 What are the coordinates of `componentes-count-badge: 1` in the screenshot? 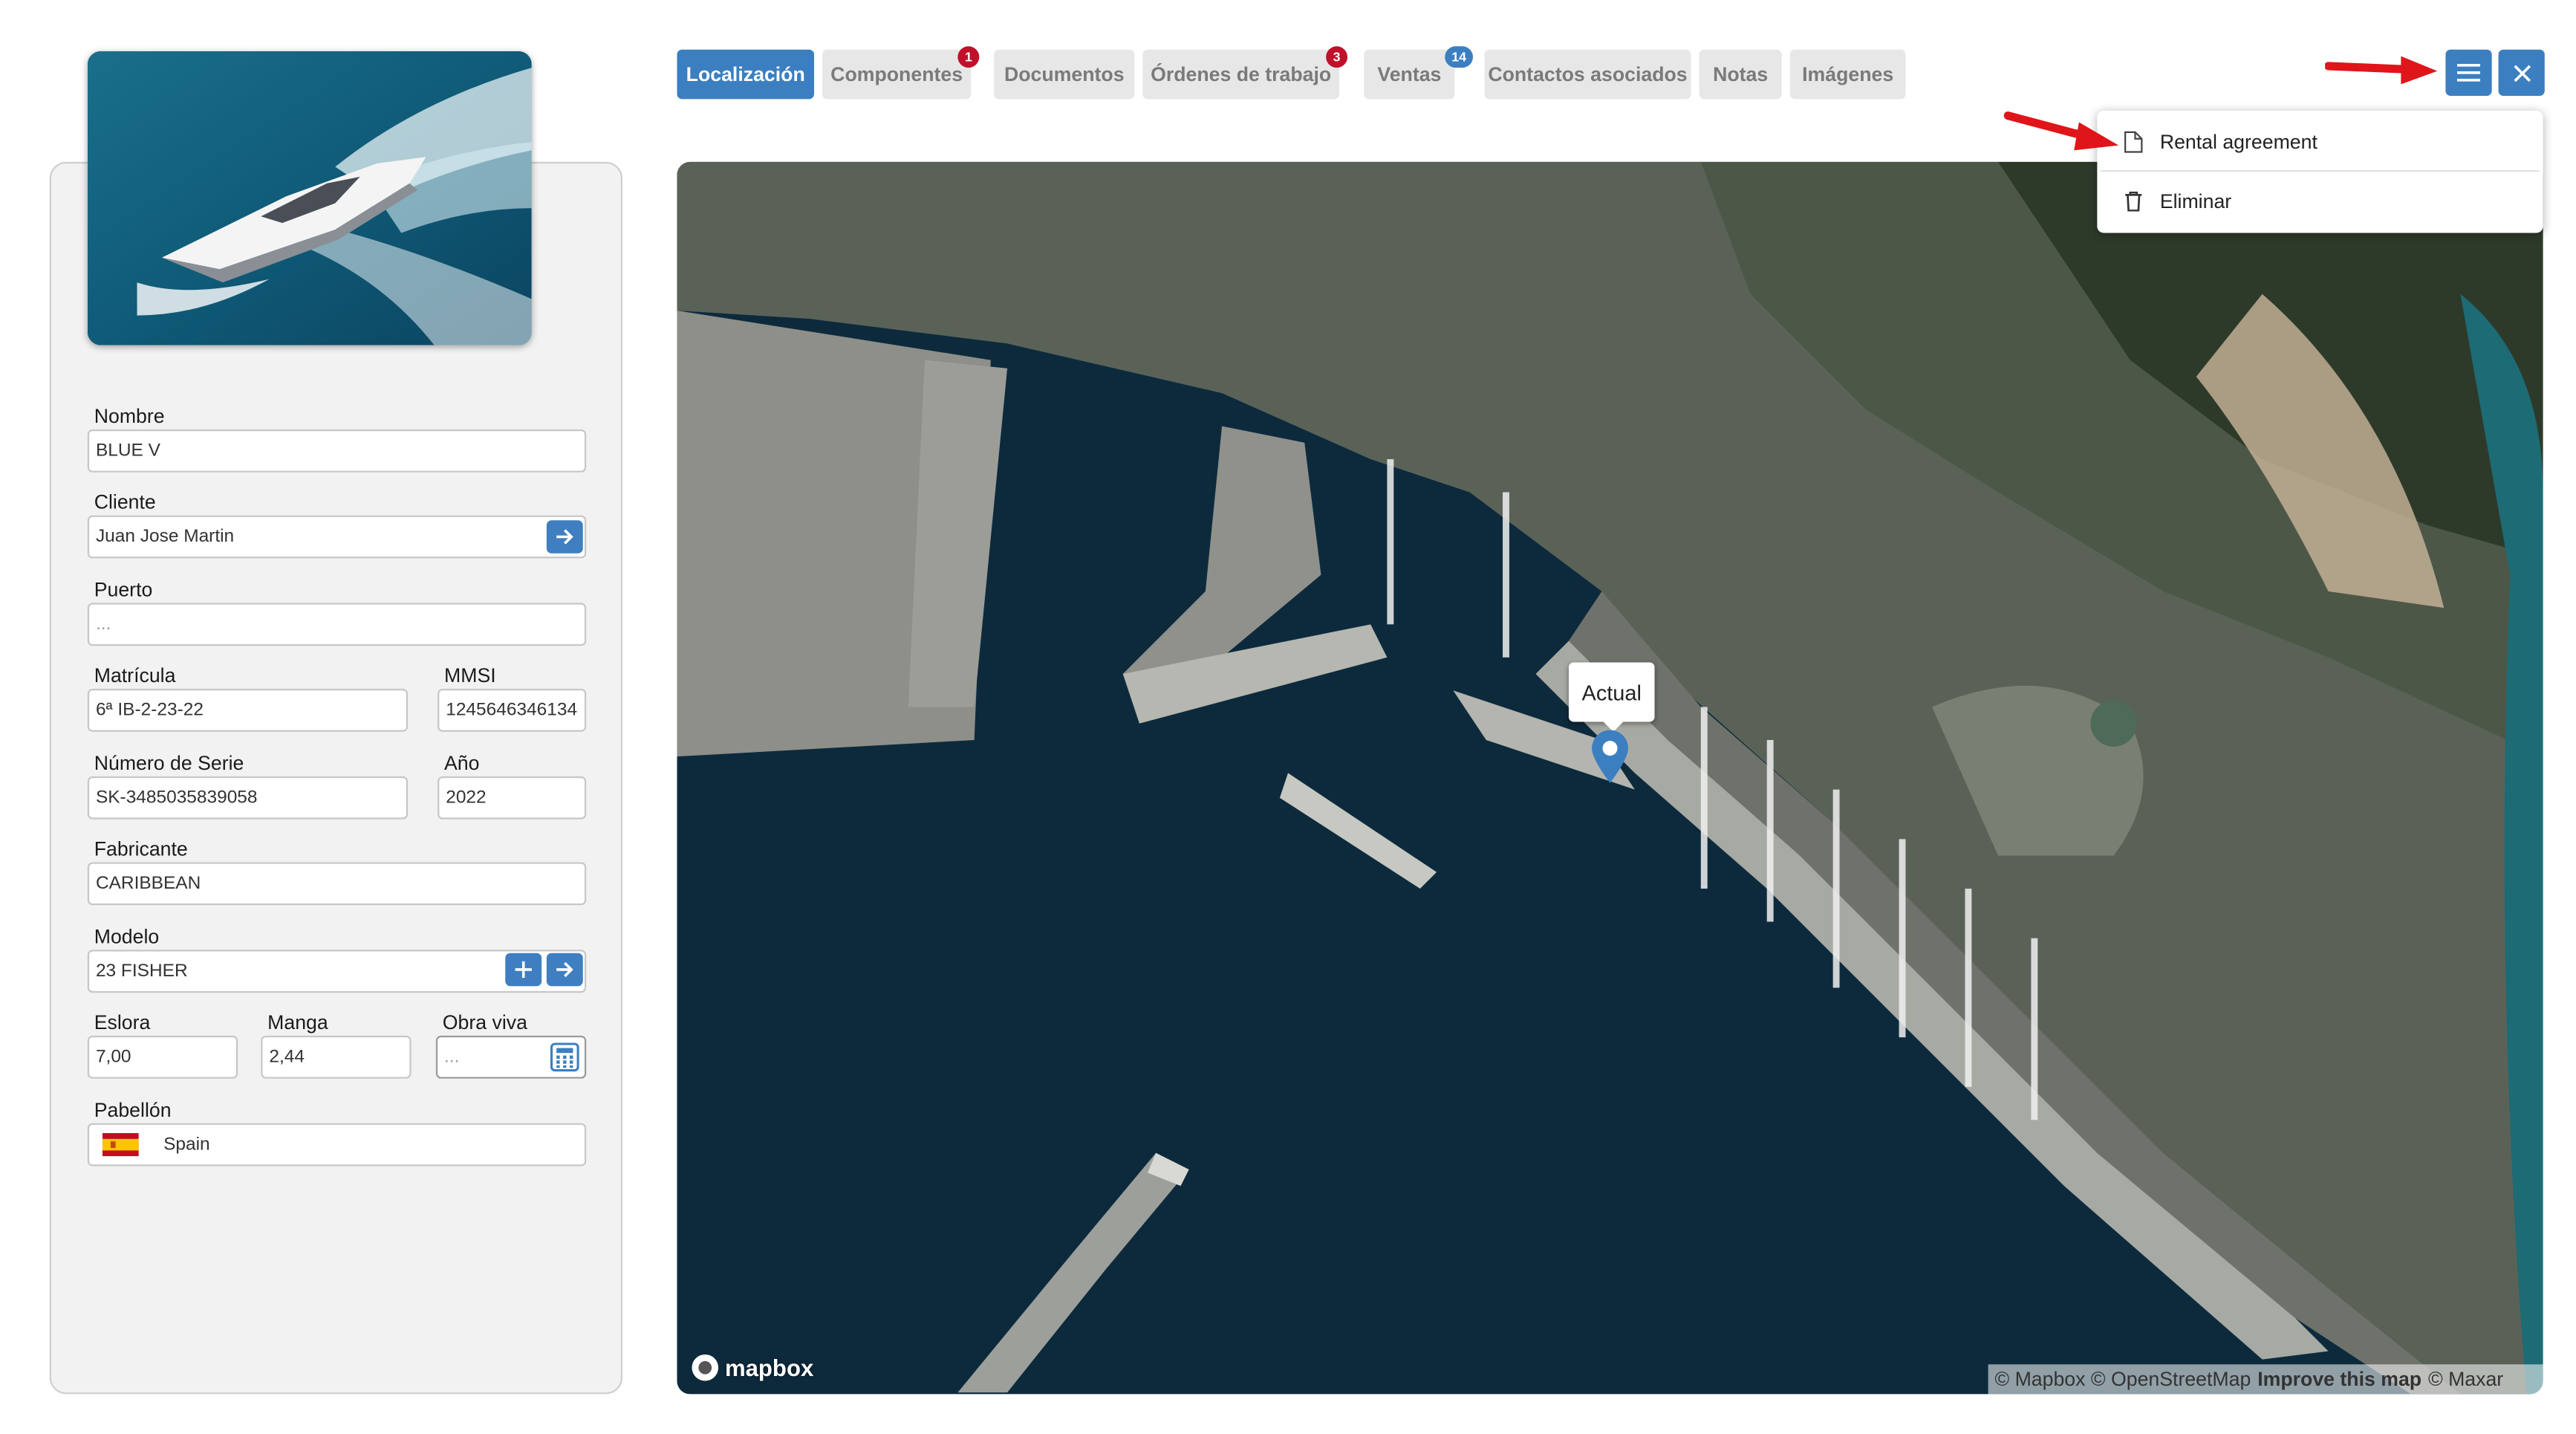 It's located at (968, 57).